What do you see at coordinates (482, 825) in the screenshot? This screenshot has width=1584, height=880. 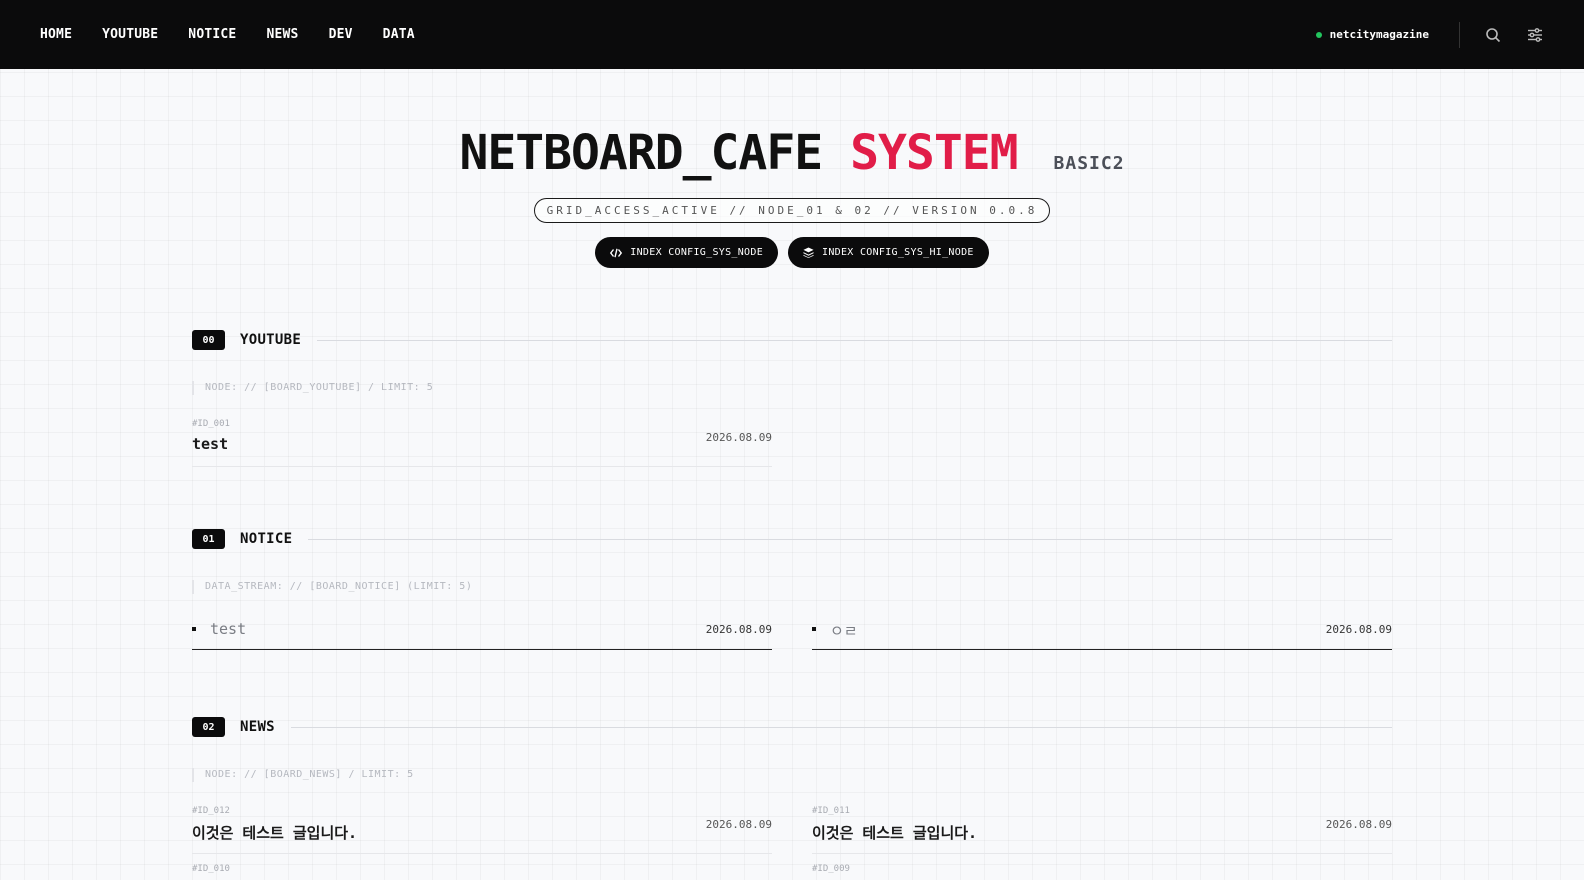 I see `post-item: #ID_012 이것은 테스트 글입니다. 2026.08.09` at bounding box center [482, 825].